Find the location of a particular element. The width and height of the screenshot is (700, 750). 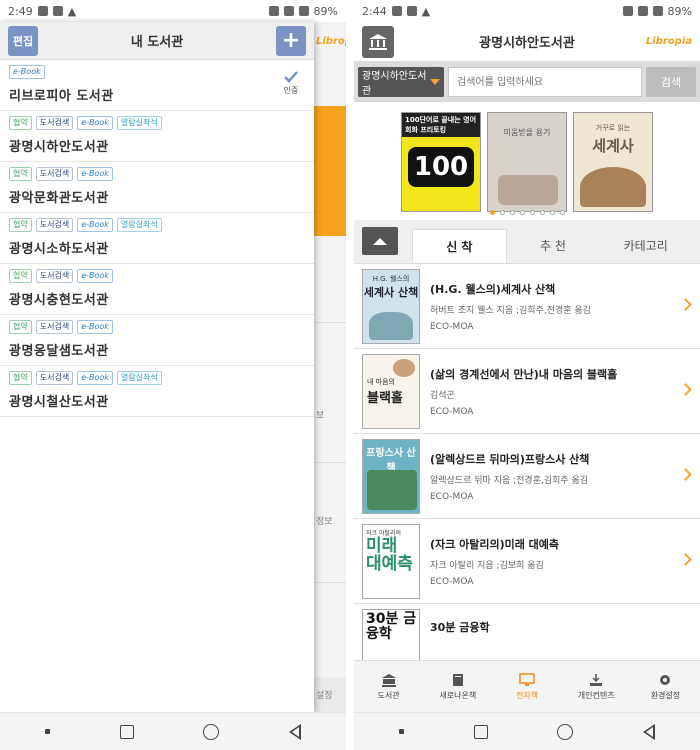

menu-label: 전자책 is located at coordinates (527, 695).